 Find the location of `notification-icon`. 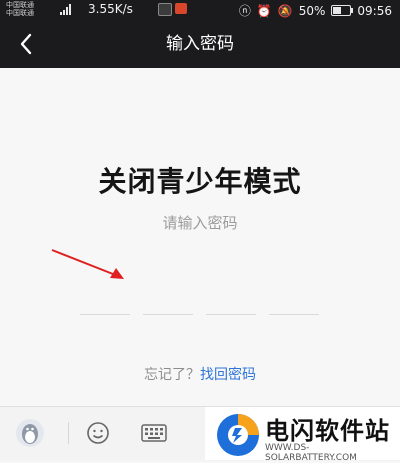

notification-icon is located at coordinates (165, 9).